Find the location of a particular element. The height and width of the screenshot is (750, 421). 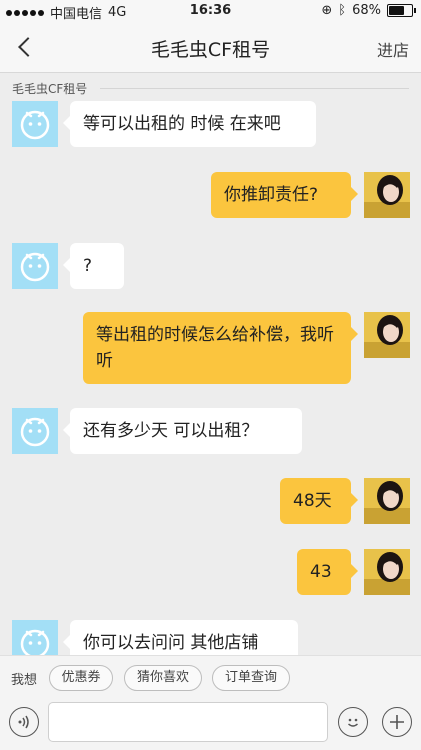

enter-store-button: 进店 is located at coordinates (393, 49).